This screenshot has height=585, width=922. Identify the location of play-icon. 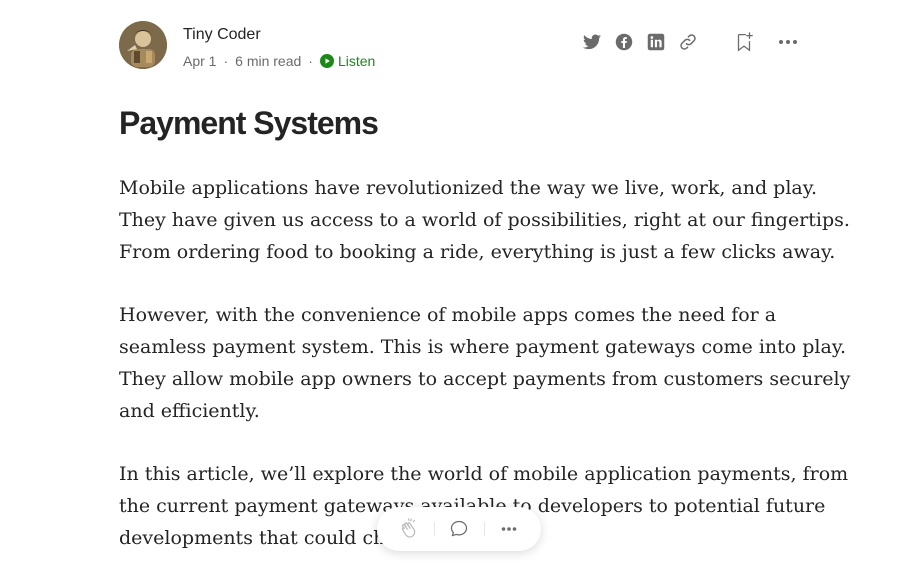
(326, 61).